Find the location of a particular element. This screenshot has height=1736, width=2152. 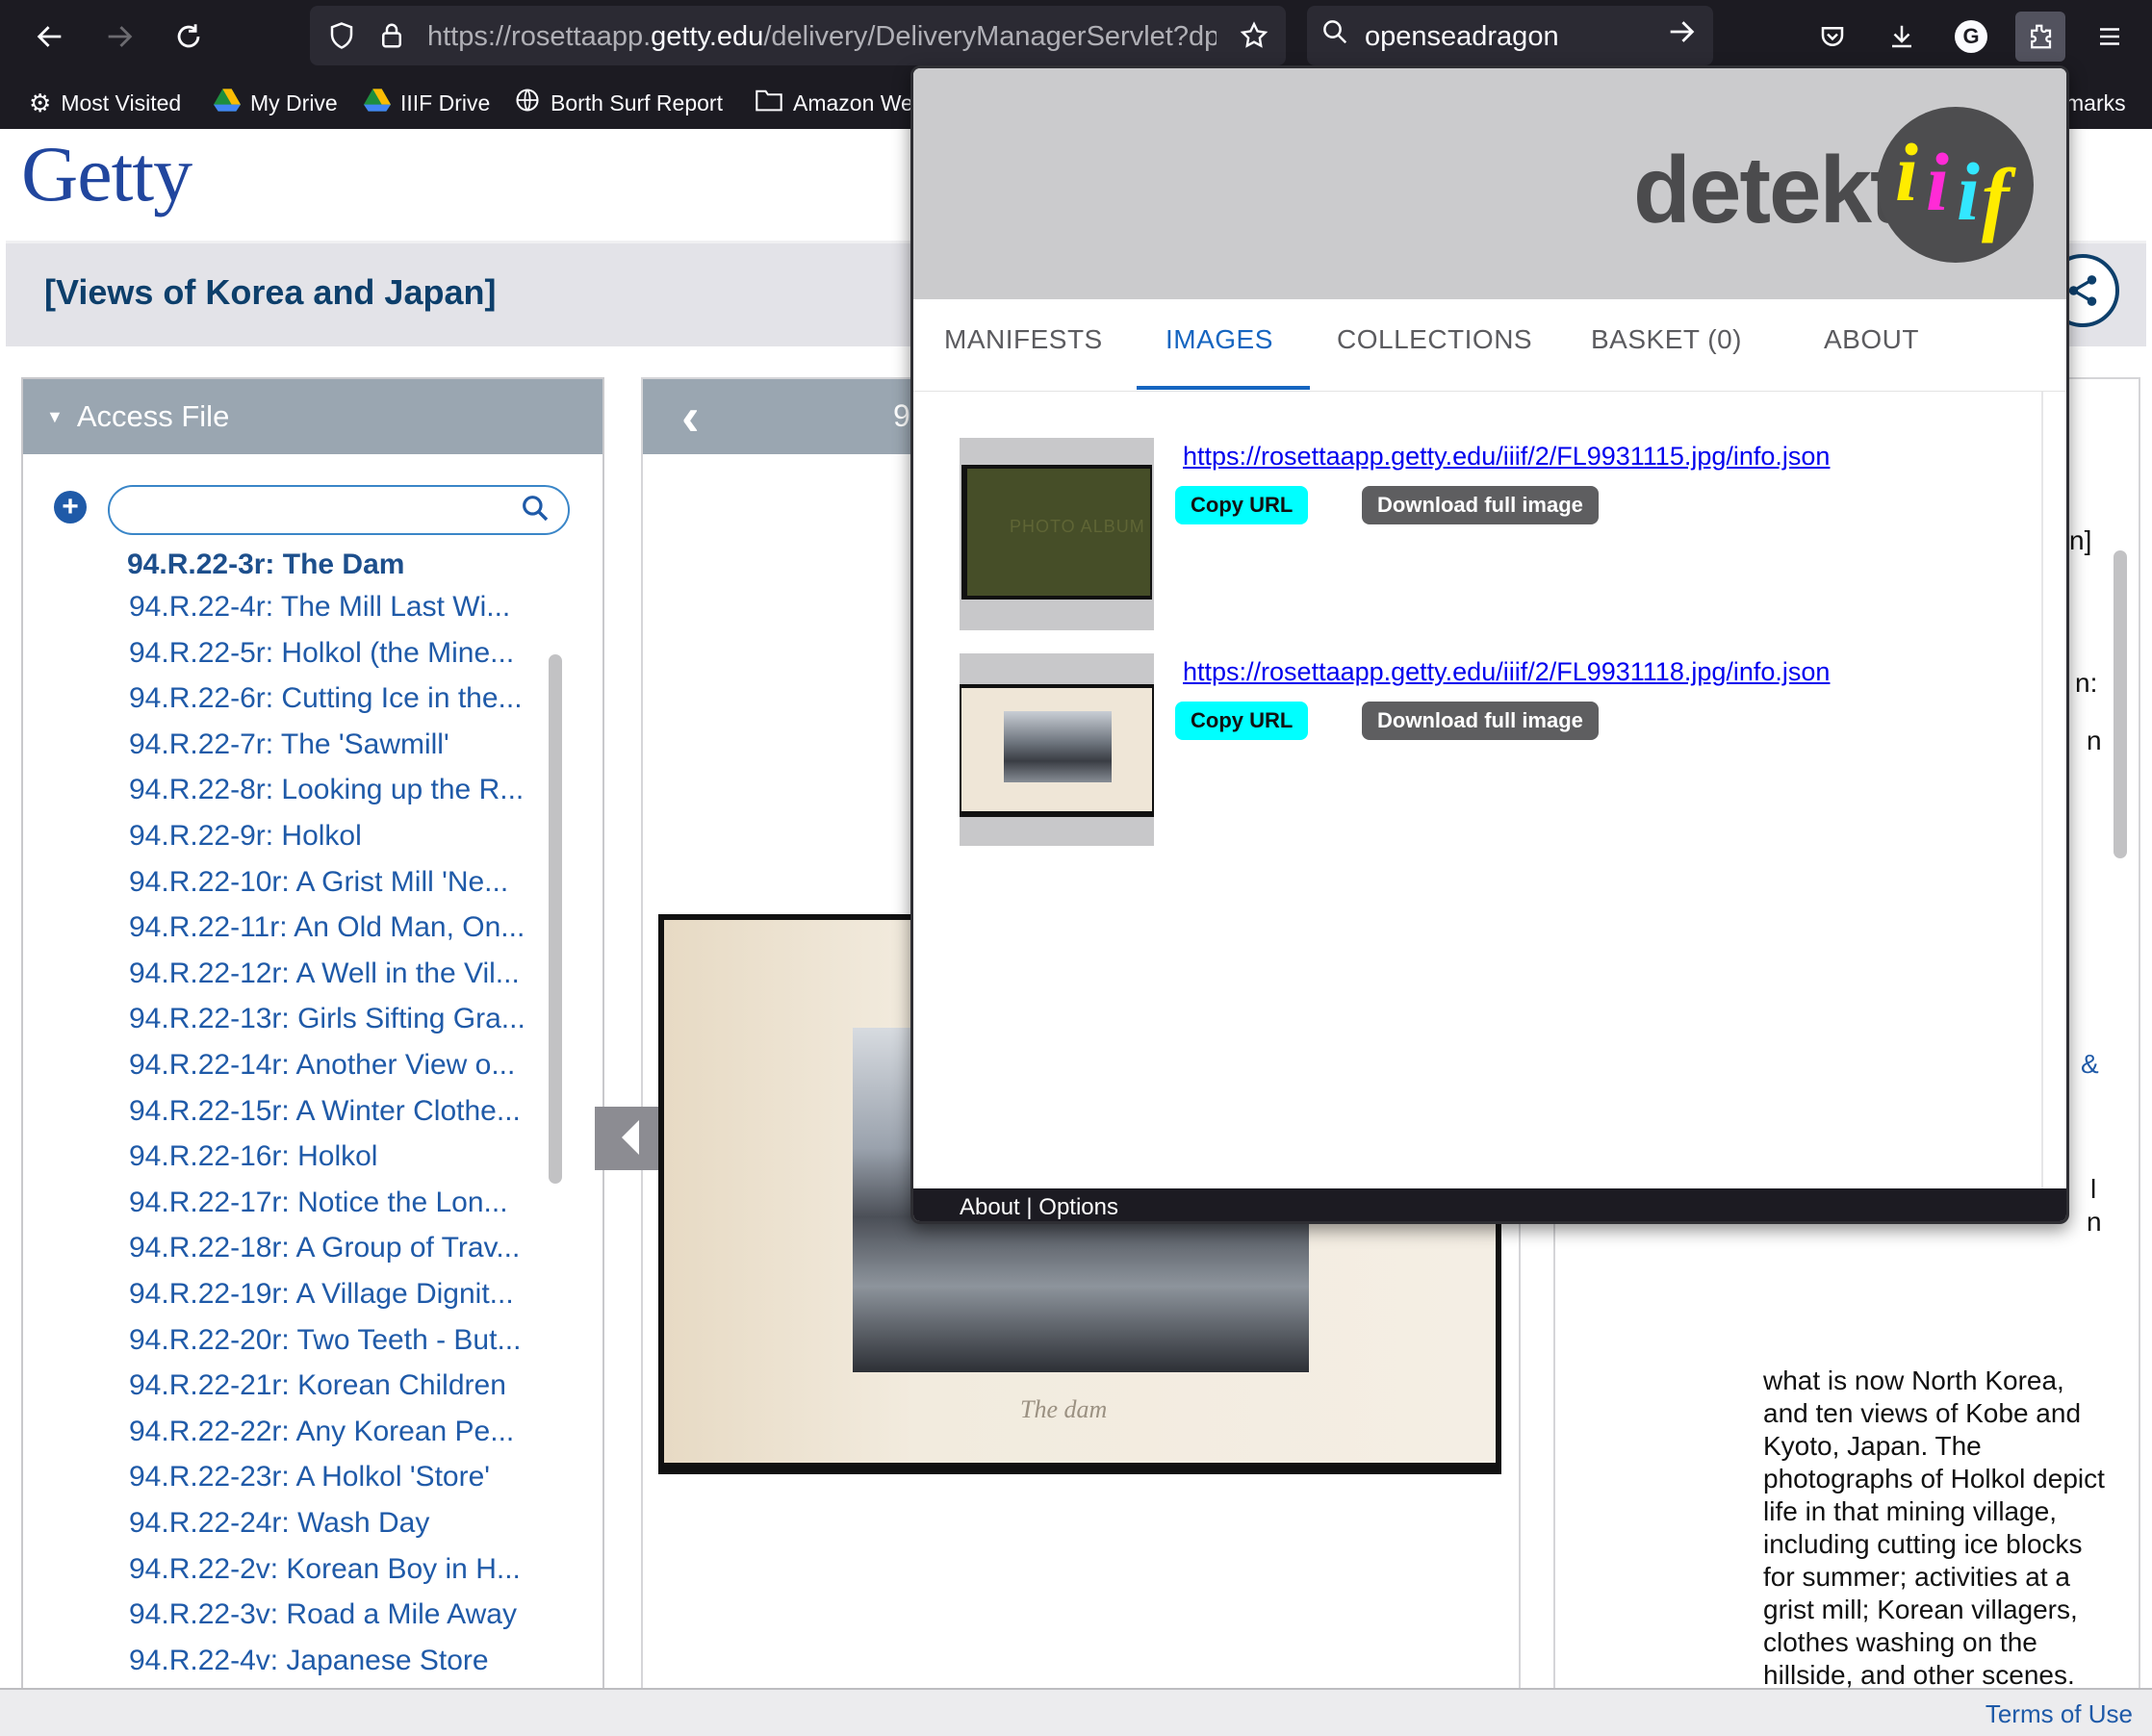

list-item: 94.R.22-4v: Japanese Store is located at coordinates (309, 1661).